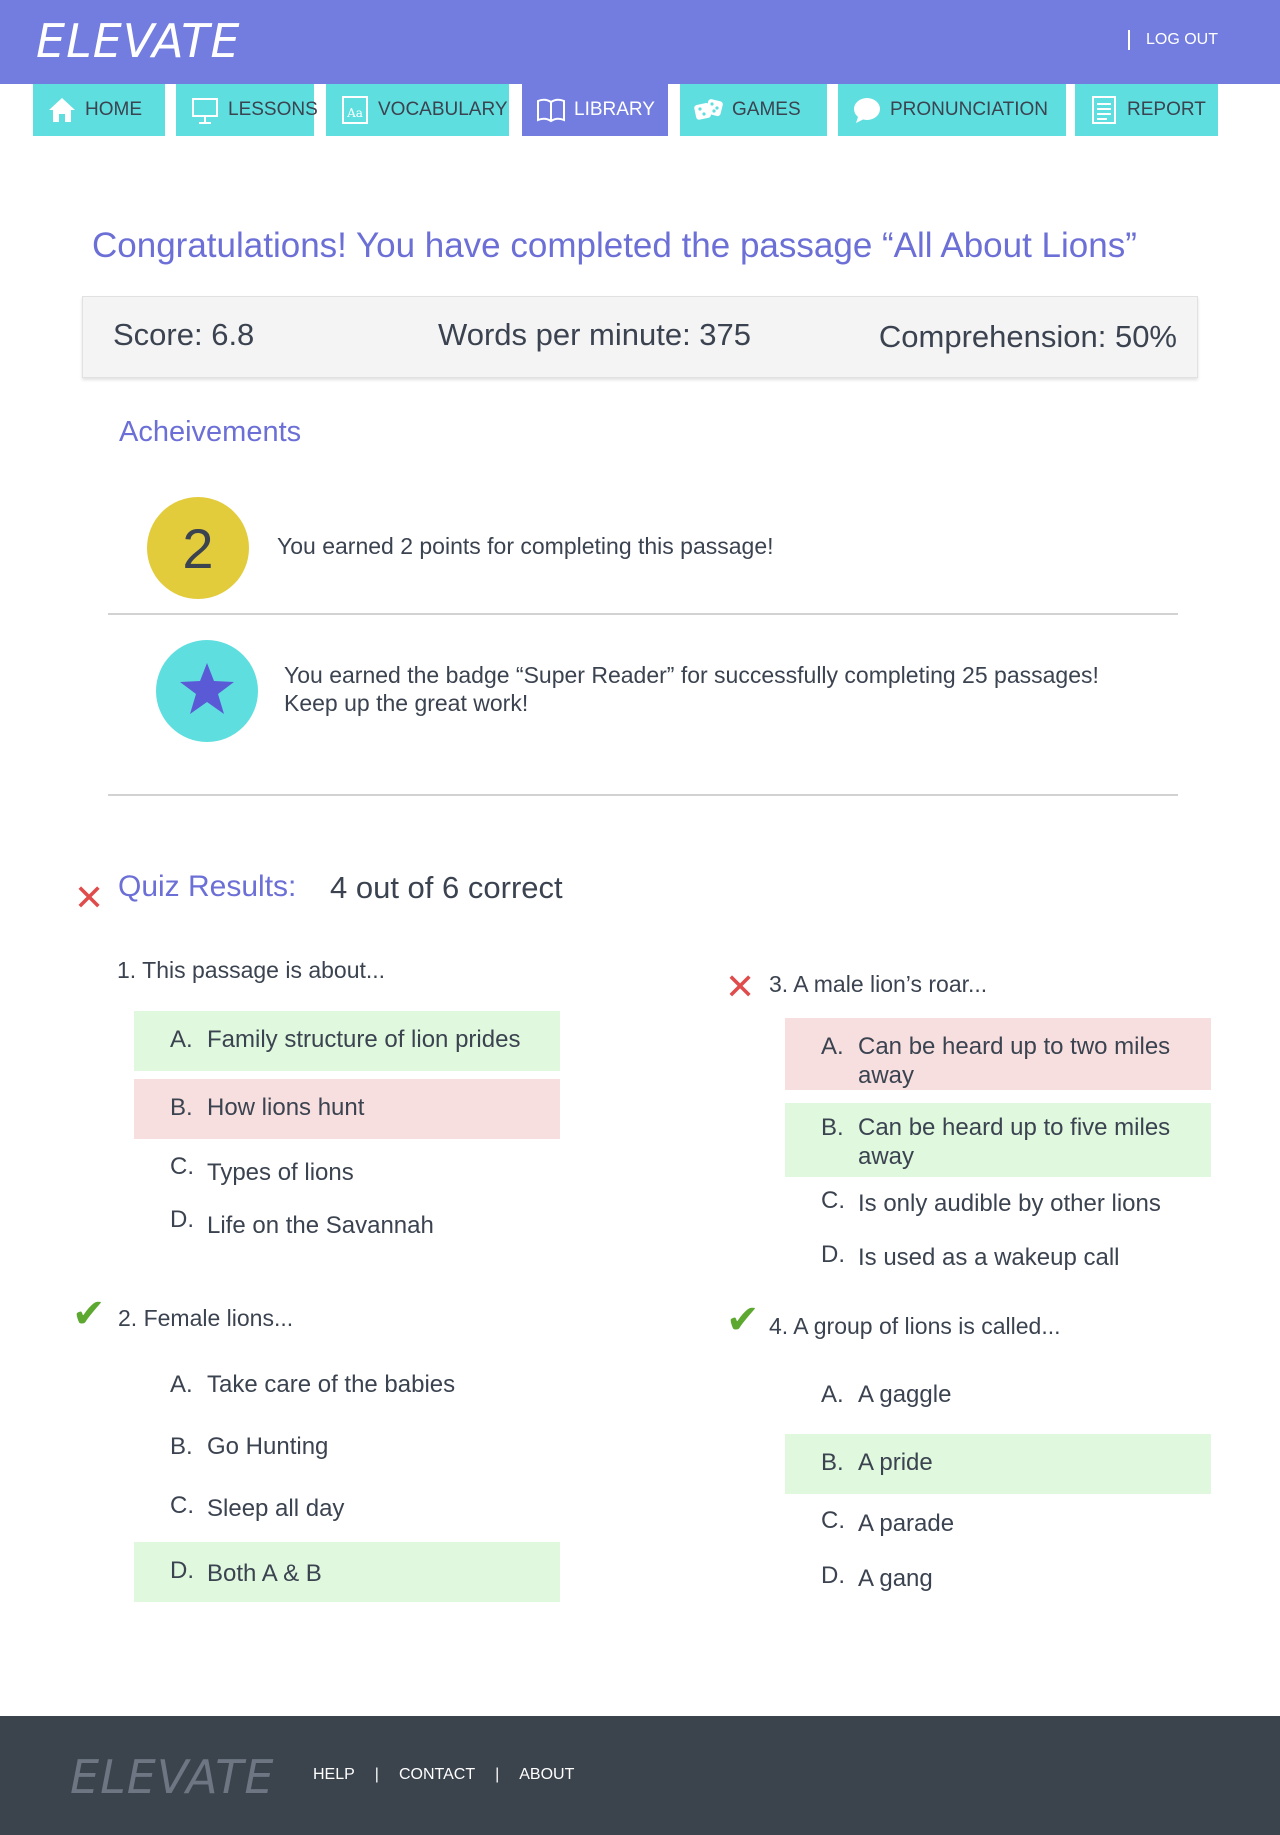 The image size is (1280, 1835). Describe the element at coordinates (89, 1314) in the screenshot. I see `correct-icon: ✔` at that location.